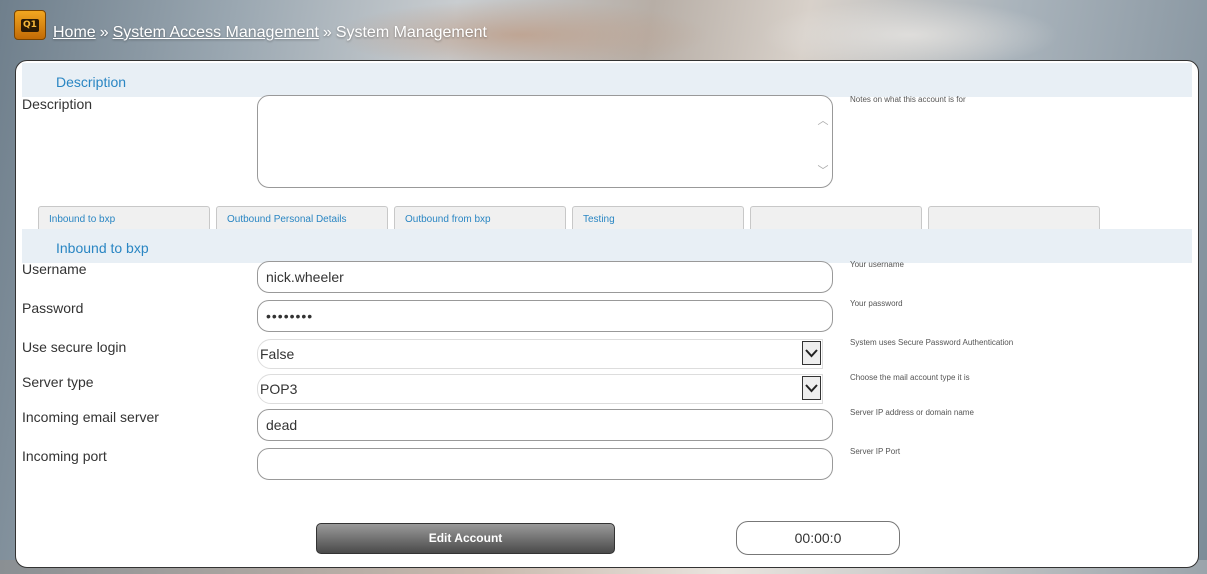 The image size is (1207, 574). I want to click on incoming-port-input, so click(545, 464).